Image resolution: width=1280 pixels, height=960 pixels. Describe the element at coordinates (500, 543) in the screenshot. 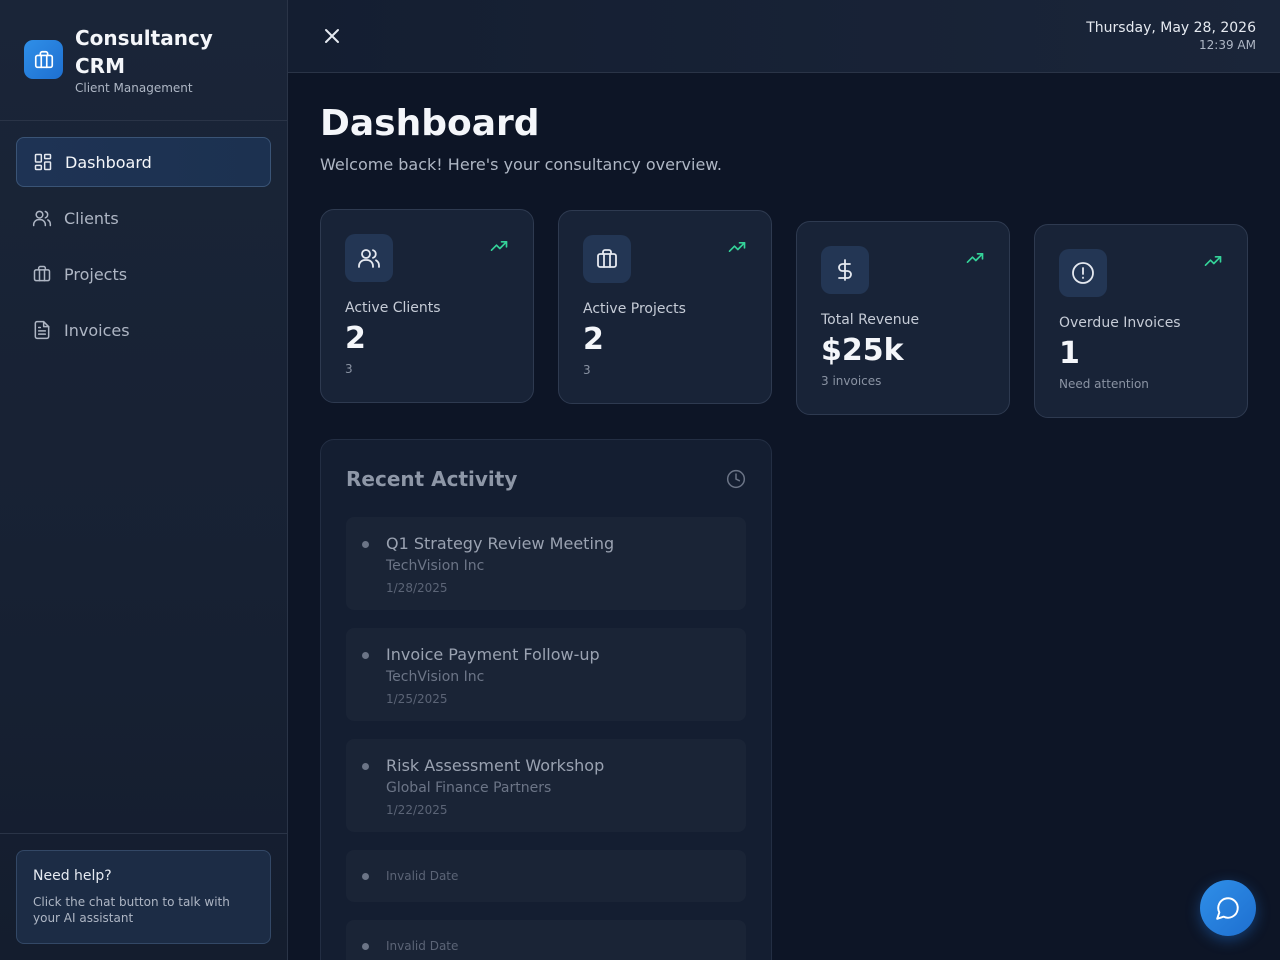

I see `activity-name: Q1 Strategy Review Meeting` at that location.